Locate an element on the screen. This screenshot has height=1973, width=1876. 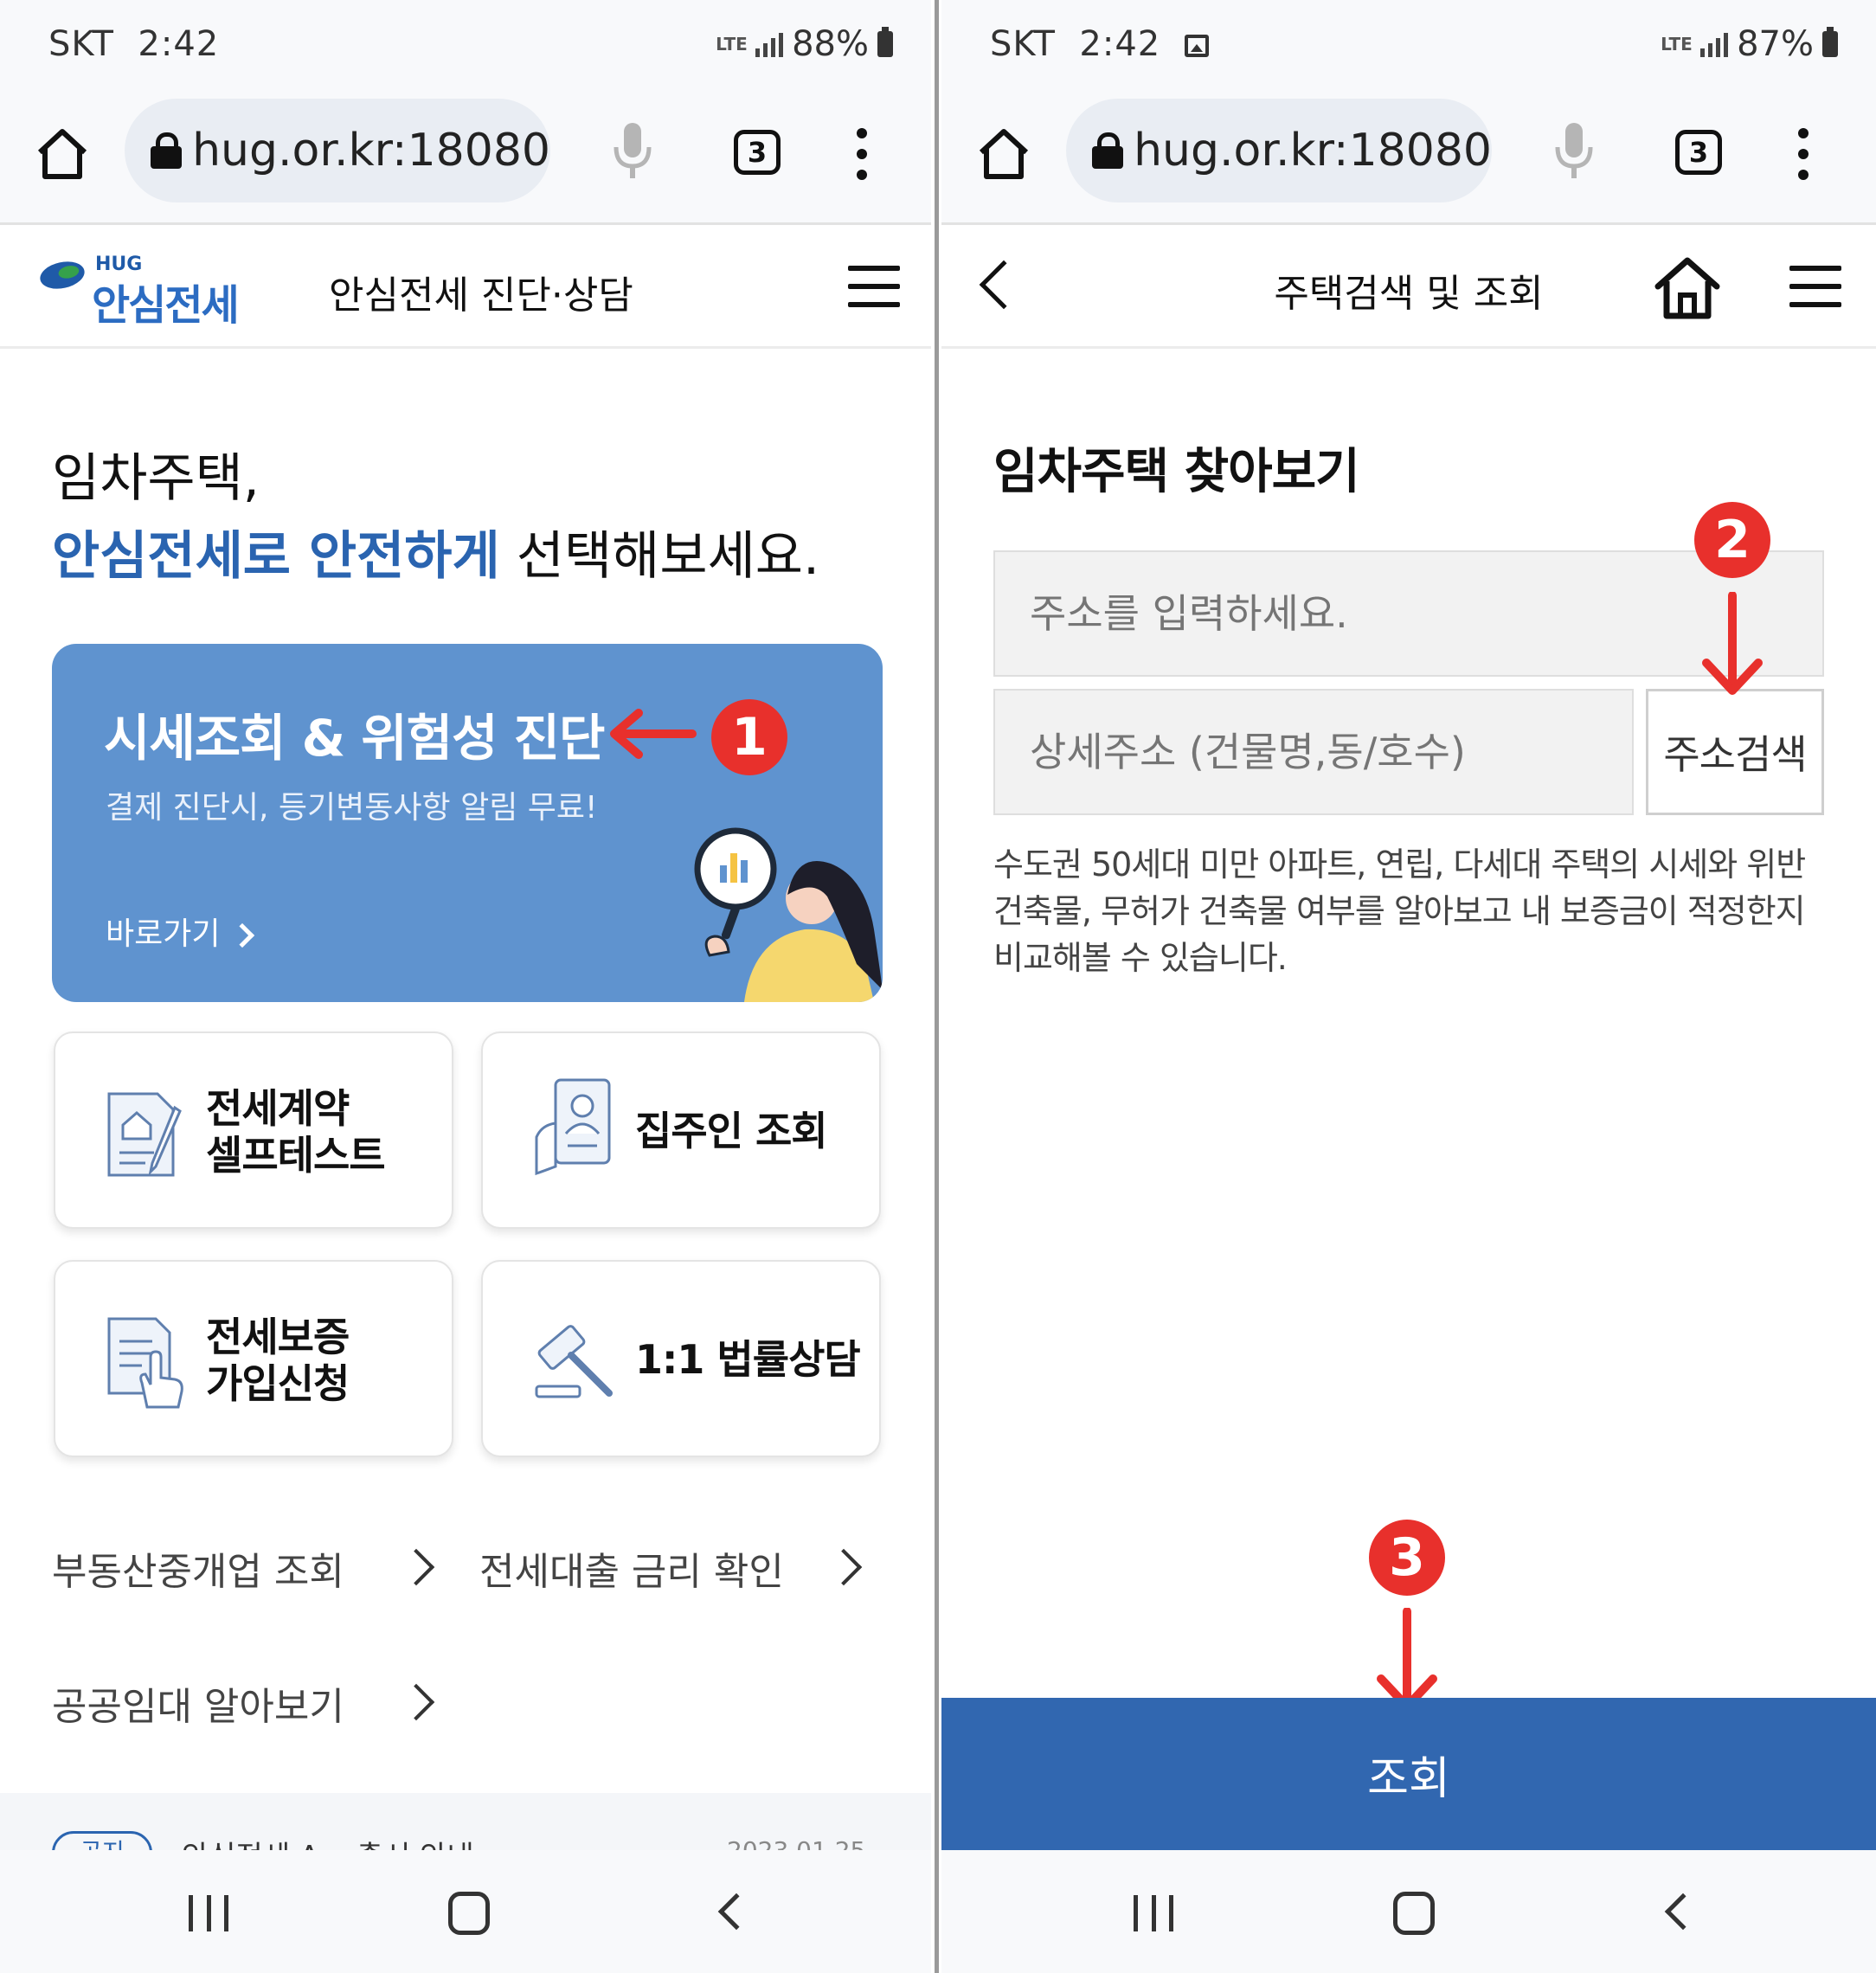
annotation-step-3: 3 is located at coordinates (1407, 1558).